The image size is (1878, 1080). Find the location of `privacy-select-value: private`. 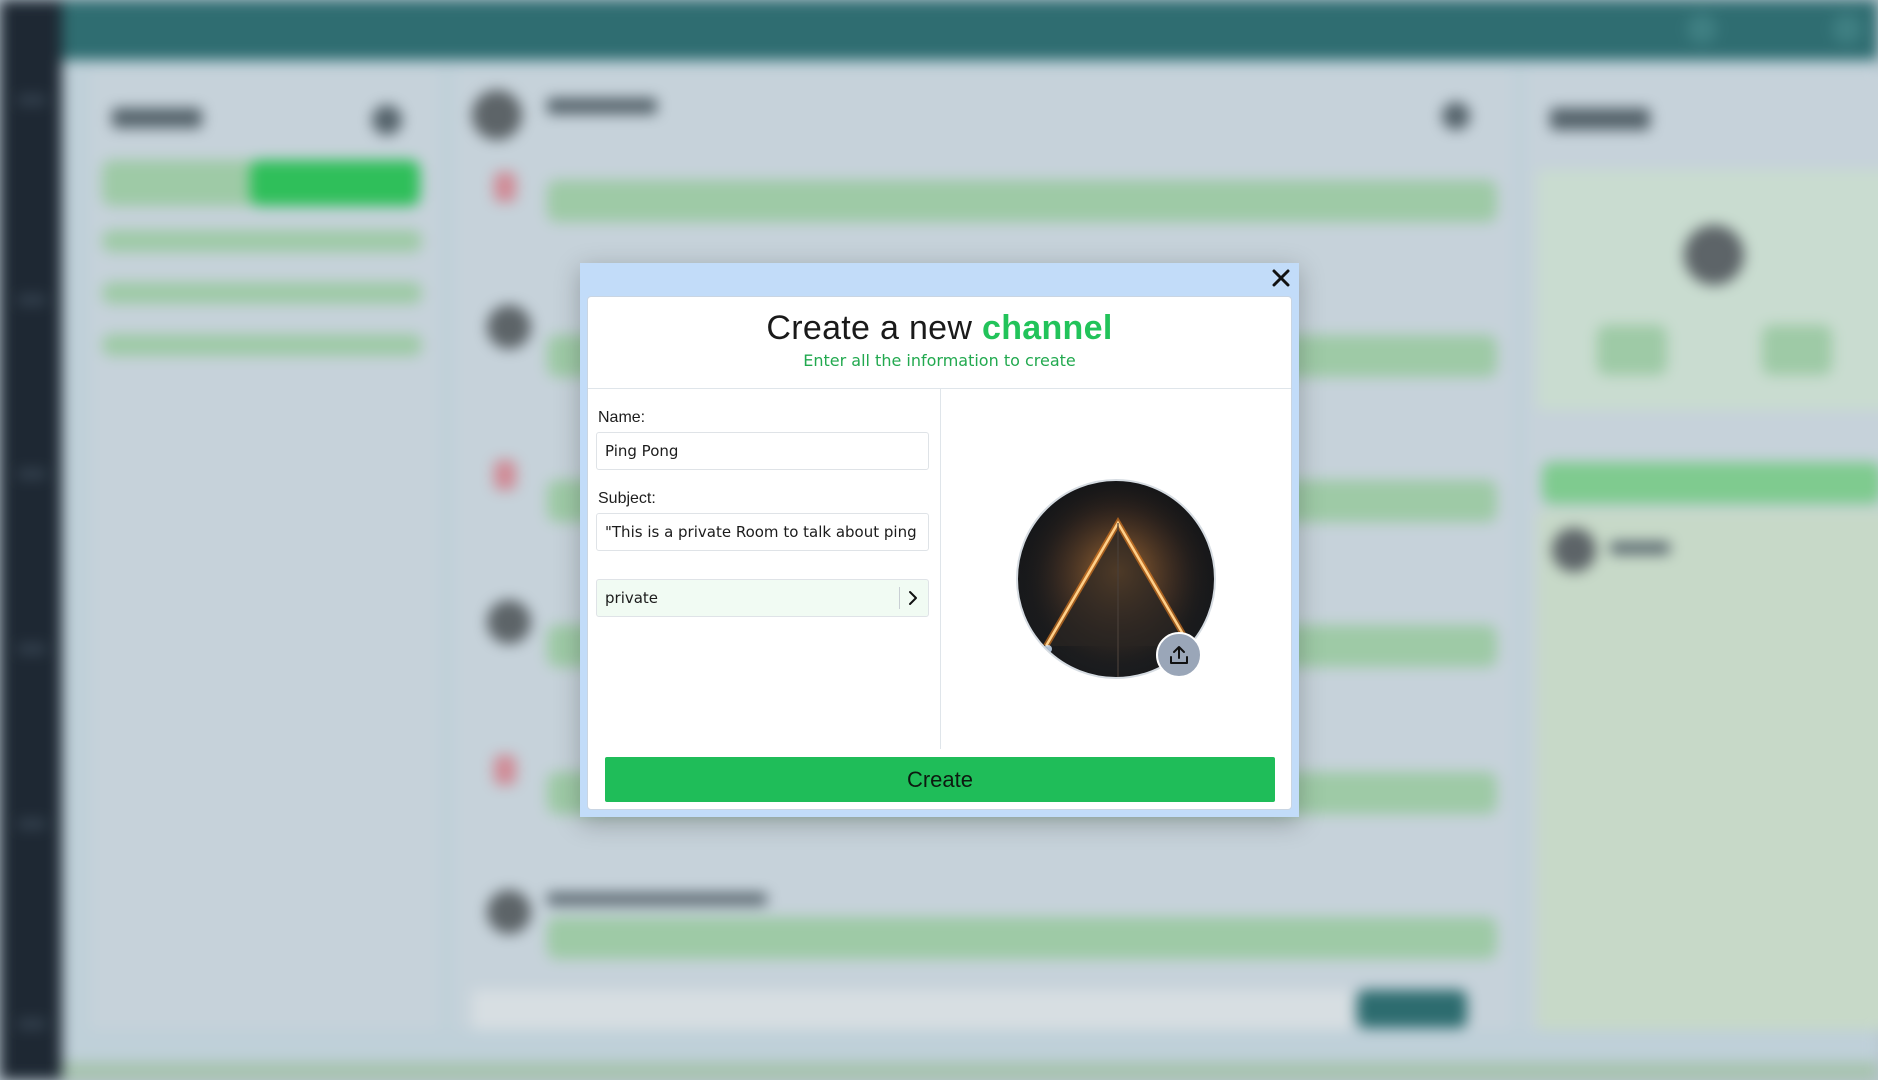

privacy-select-value: private is located at coordinates (632, 598).